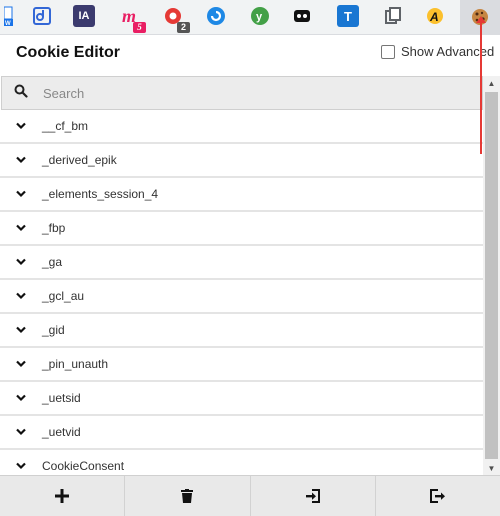 The width and height of the screenshot is (500, 516). Describe the element at coordinates (241, 331) in the screenshot. I see `cookie-row-gid: _gid` at that location.